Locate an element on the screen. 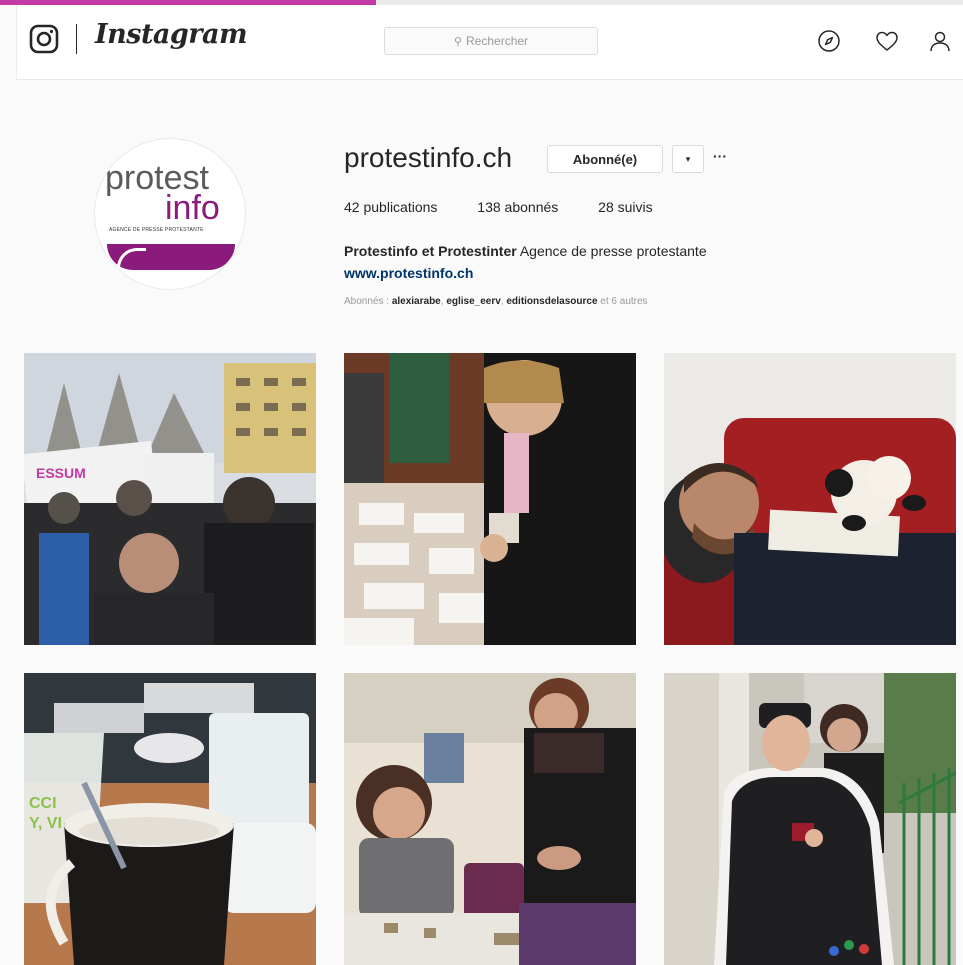 This screenshot has width=963, height=965. followed-by-user: editionsdelasource is located at coordinates (551, 301).